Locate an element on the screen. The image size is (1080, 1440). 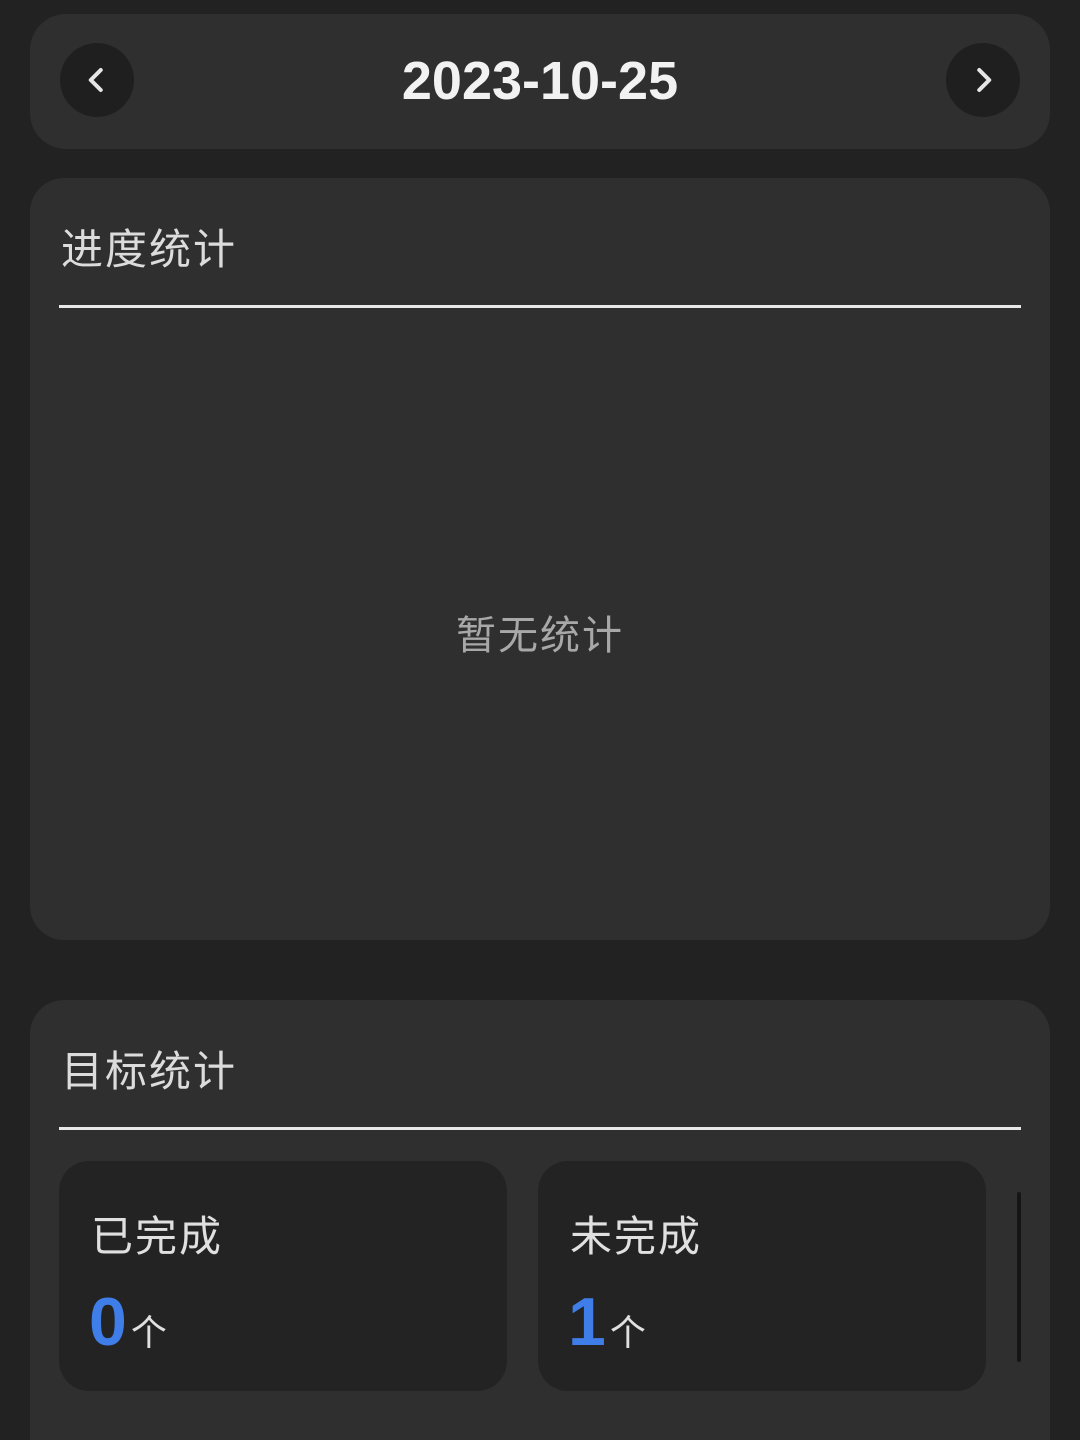
stat-label: 未完成 is located at coordinates (636, 1236).